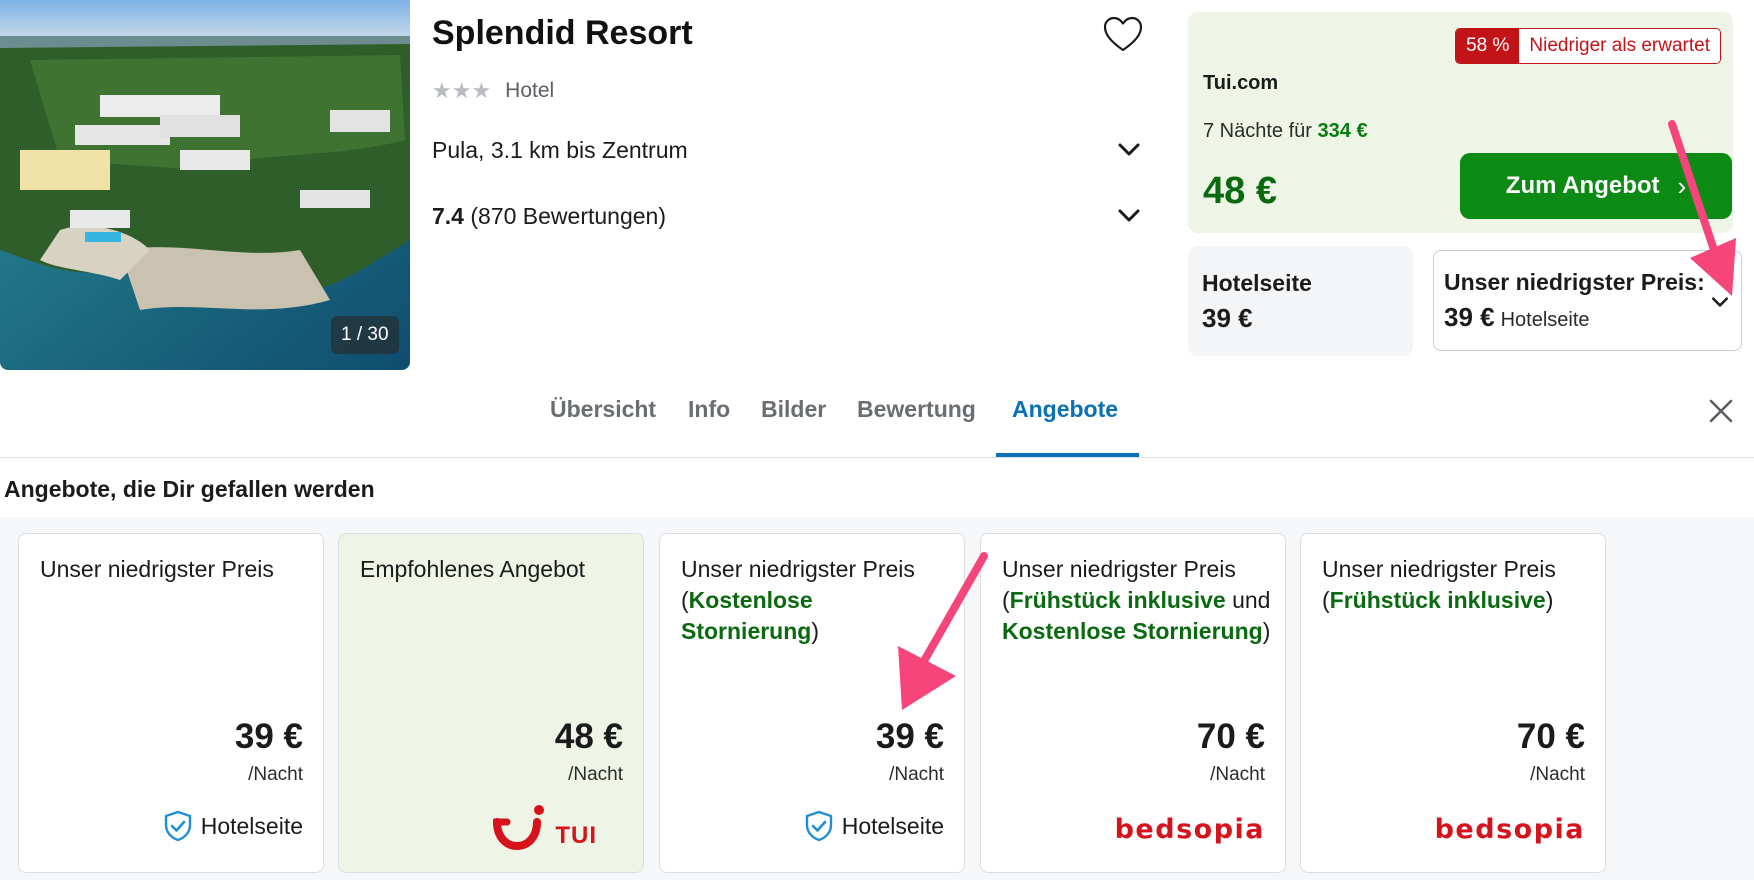  Describe the element at coordinates (568, 215) in the screenshot. I see `rating-count: (870 Bewertungen)` at that location.